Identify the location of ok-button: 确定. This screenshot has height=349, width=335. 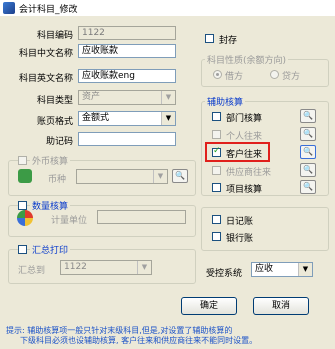
(209, 306).